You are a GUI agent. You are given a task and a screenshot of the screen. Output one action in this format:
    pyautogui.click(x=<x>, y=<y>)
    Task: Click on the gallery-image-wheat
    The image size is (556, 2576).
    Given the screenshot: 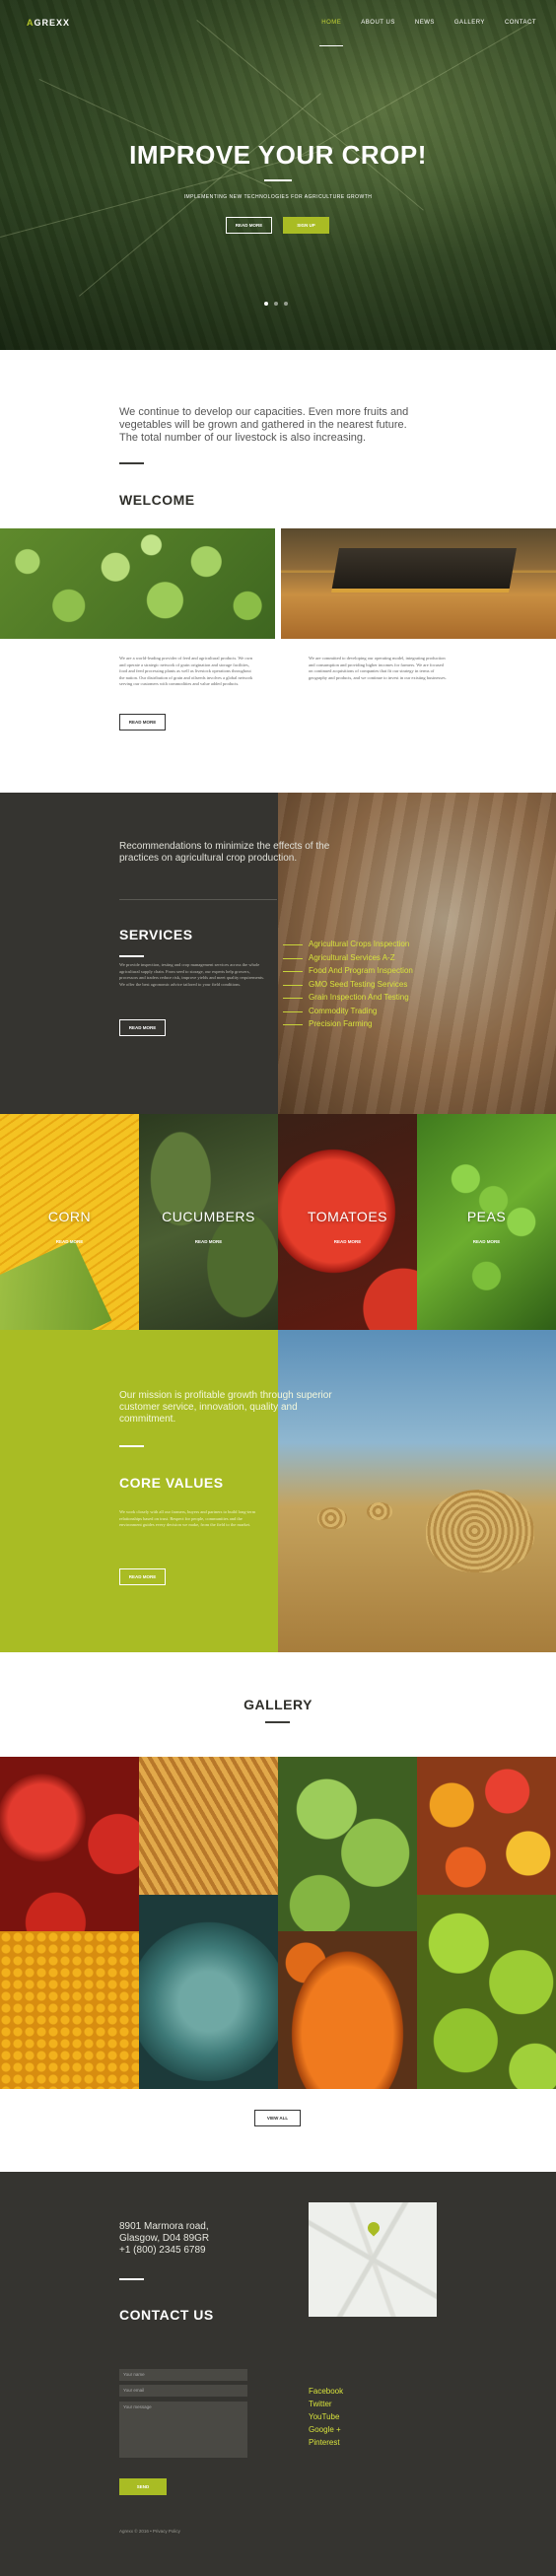 What is the action you would take?
    pyautogui.click(x=208, y=1826)
    